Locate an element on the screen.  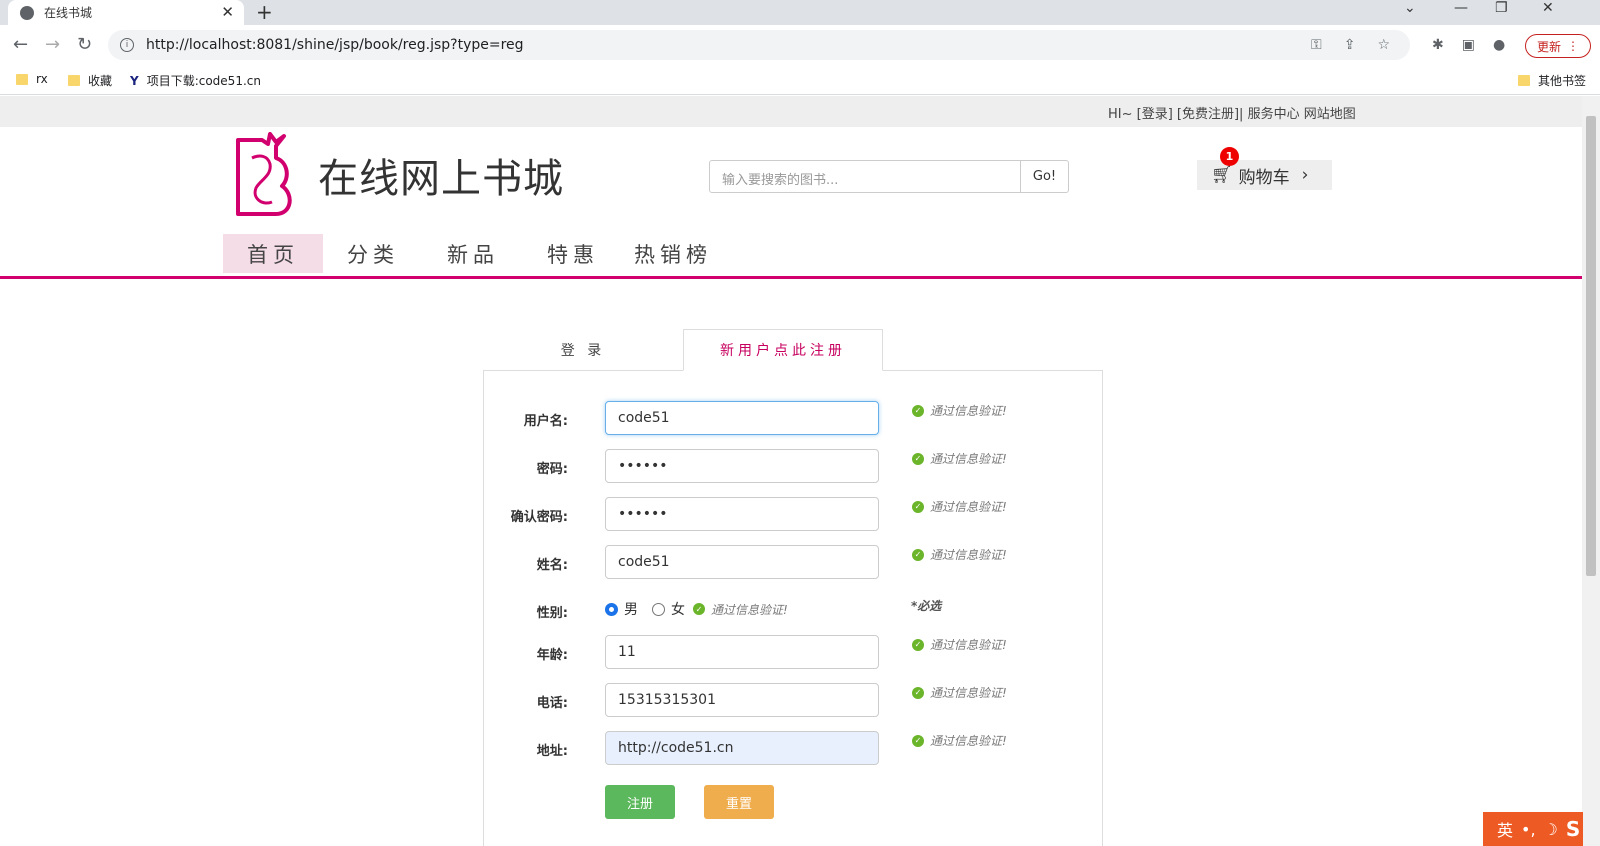
field-row-name: 姓名: code51 ✓ 通过信息验证! is located at coordinates (794, 562).